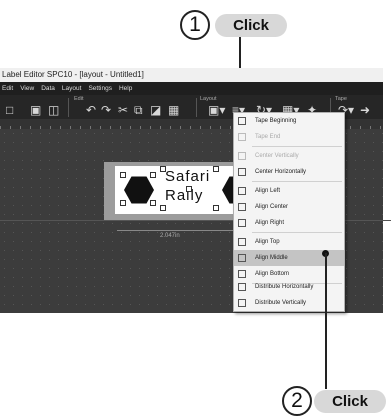 The width and height of the screenshot is (391, 419). What do you see at coordinates (191, 88) in the screenshot?
I see `menu-bar: Edit View Data Layout Settings Help` at bounding box center [191, 88].